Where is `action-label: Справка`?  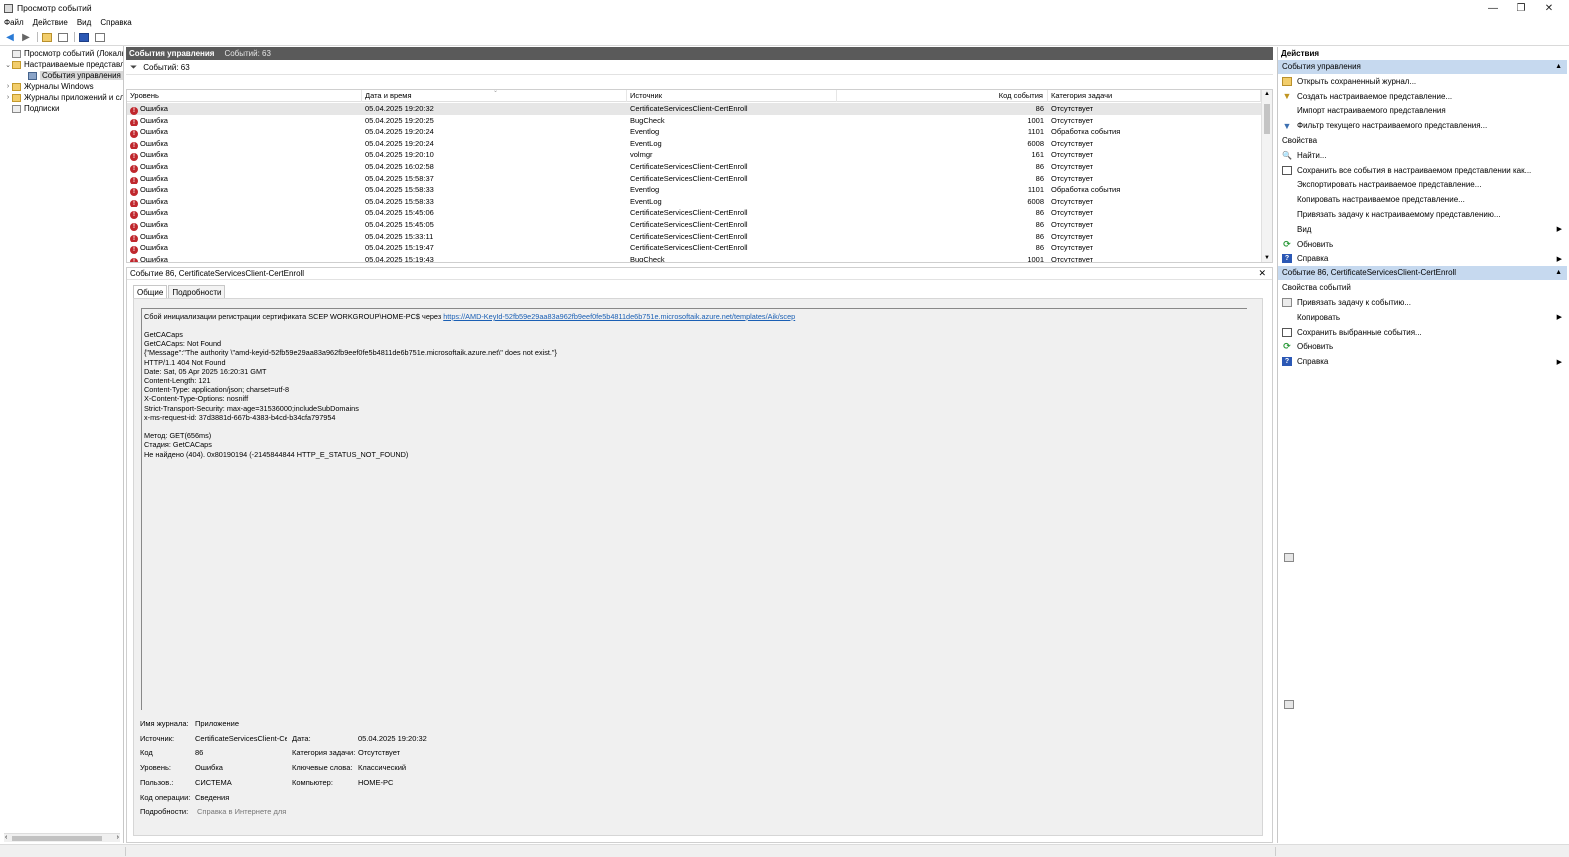
action-label: Справка is located at coordinates (1313, 259).